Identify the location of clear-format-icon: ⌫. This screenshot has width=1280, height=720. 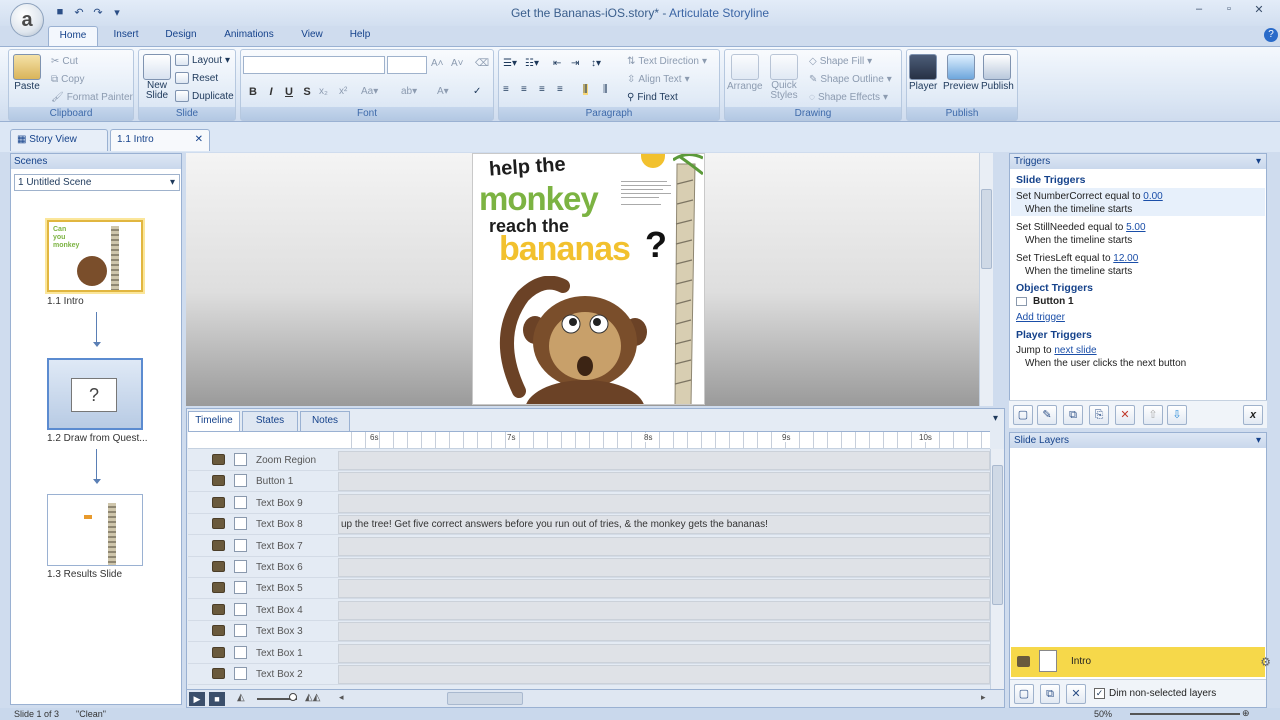
(482, 63).